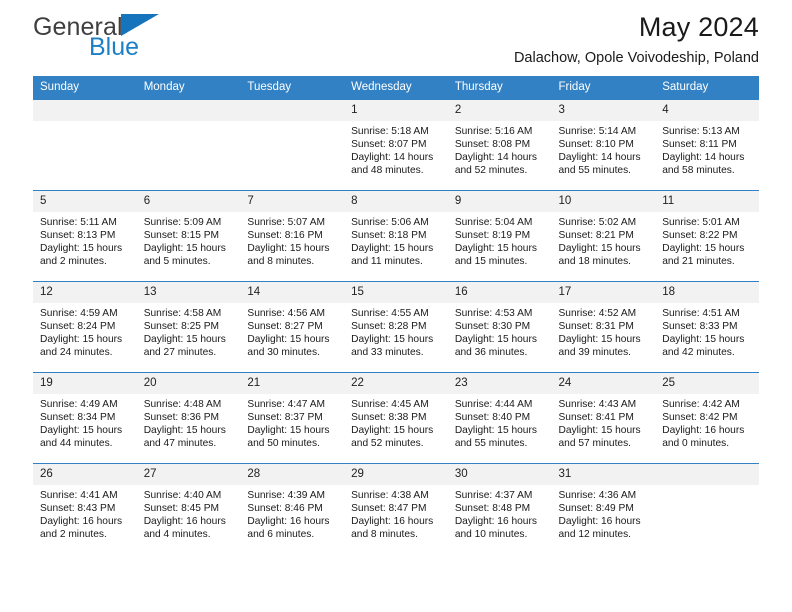 This screenshot has width=792, height=612. I want to click on sunset-time: Sunset: 8:45 PM, so click(181, 509).